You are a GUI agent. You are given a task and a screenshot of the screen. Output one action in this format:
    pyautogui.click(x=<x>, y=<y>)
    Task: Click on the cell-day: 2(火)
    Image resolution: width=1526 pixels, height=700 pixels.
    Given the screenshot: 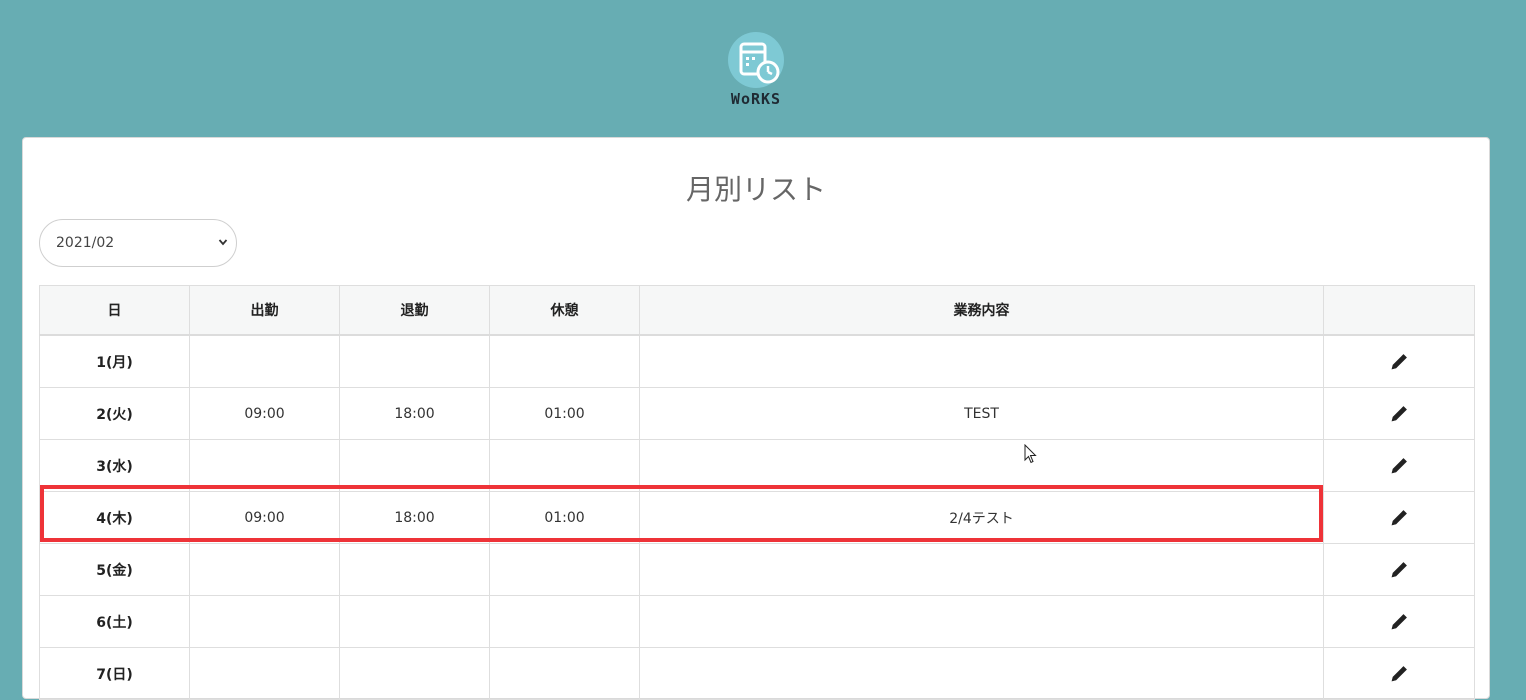 What is the action you would take?
    pyautogui.click(x=114, y=413)
    